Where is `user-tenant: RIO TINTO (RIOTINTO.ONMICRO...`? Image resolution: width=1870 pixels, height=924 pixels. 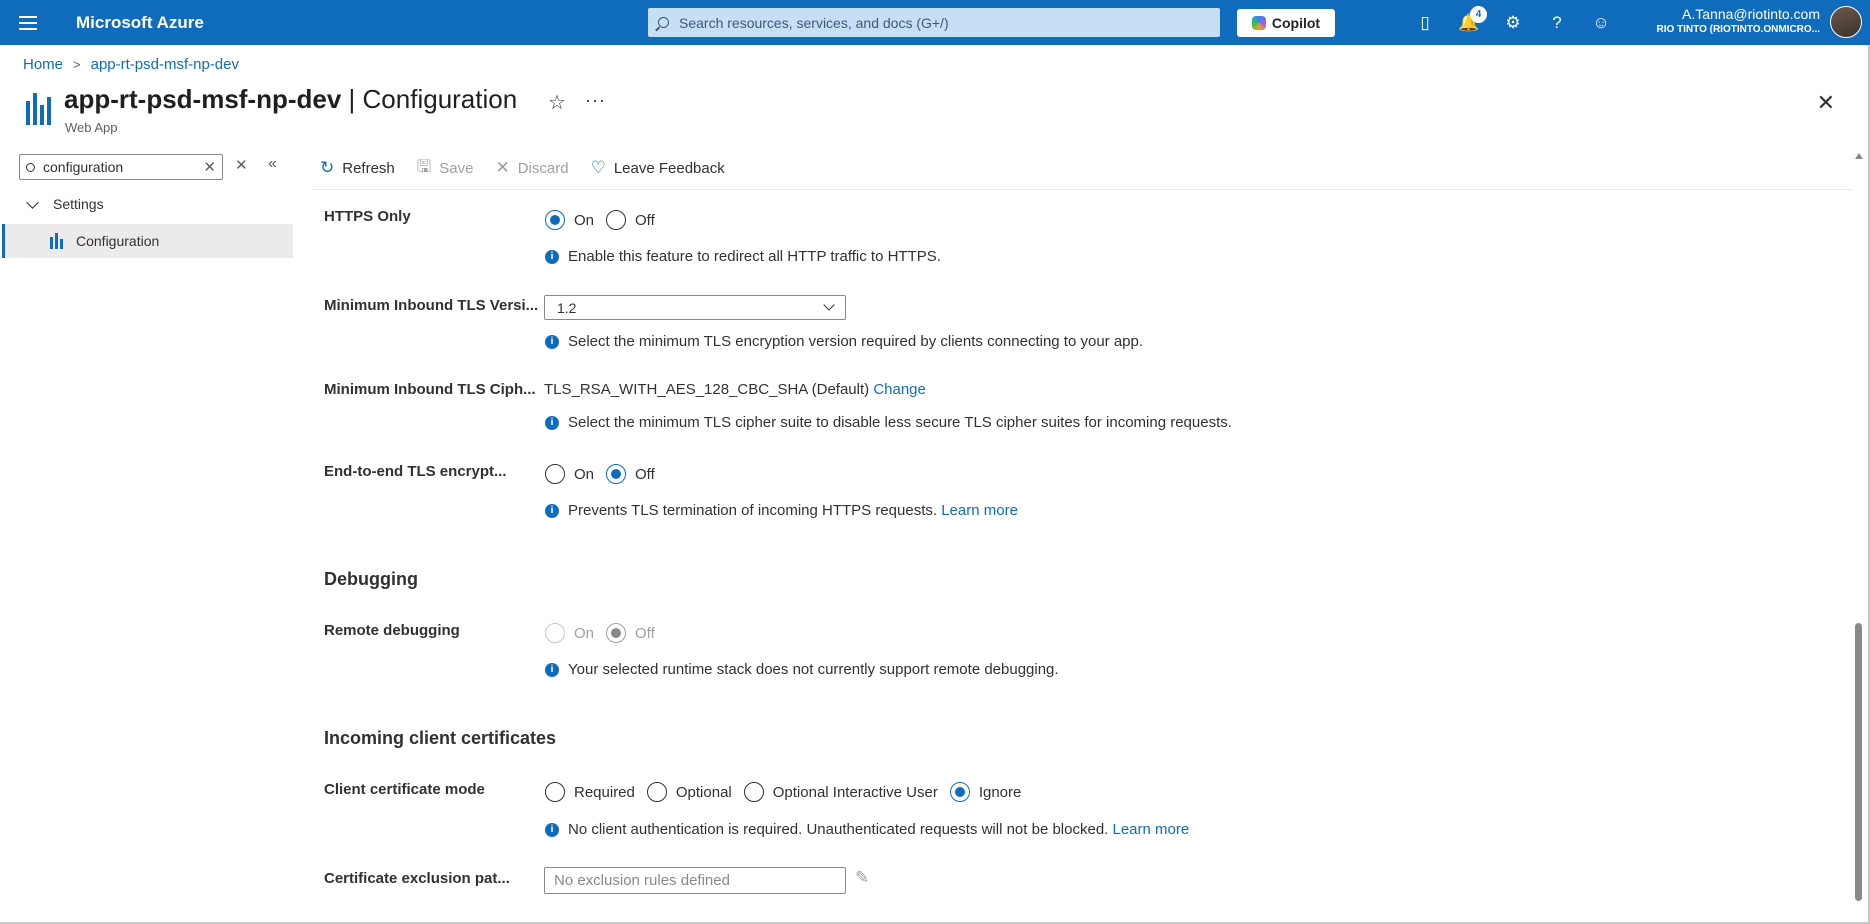 user-tenant: RIO TINTO (RIOTINTO.ONMICRO... is located at coordinates (1738, 29).